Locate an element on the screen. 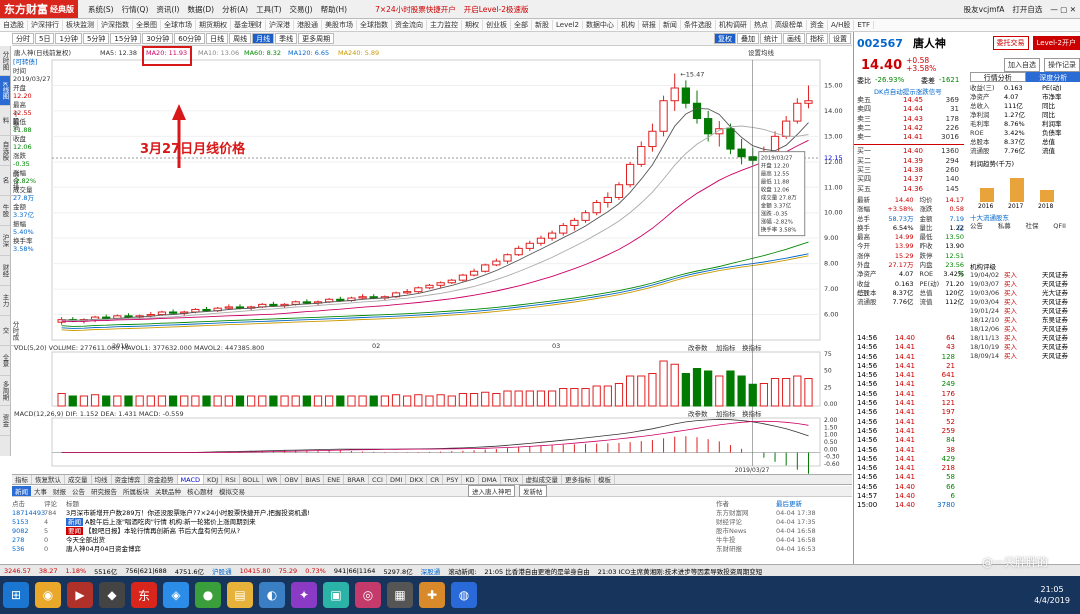  bid-price: 14.38 is located at coordinates (904, 170).